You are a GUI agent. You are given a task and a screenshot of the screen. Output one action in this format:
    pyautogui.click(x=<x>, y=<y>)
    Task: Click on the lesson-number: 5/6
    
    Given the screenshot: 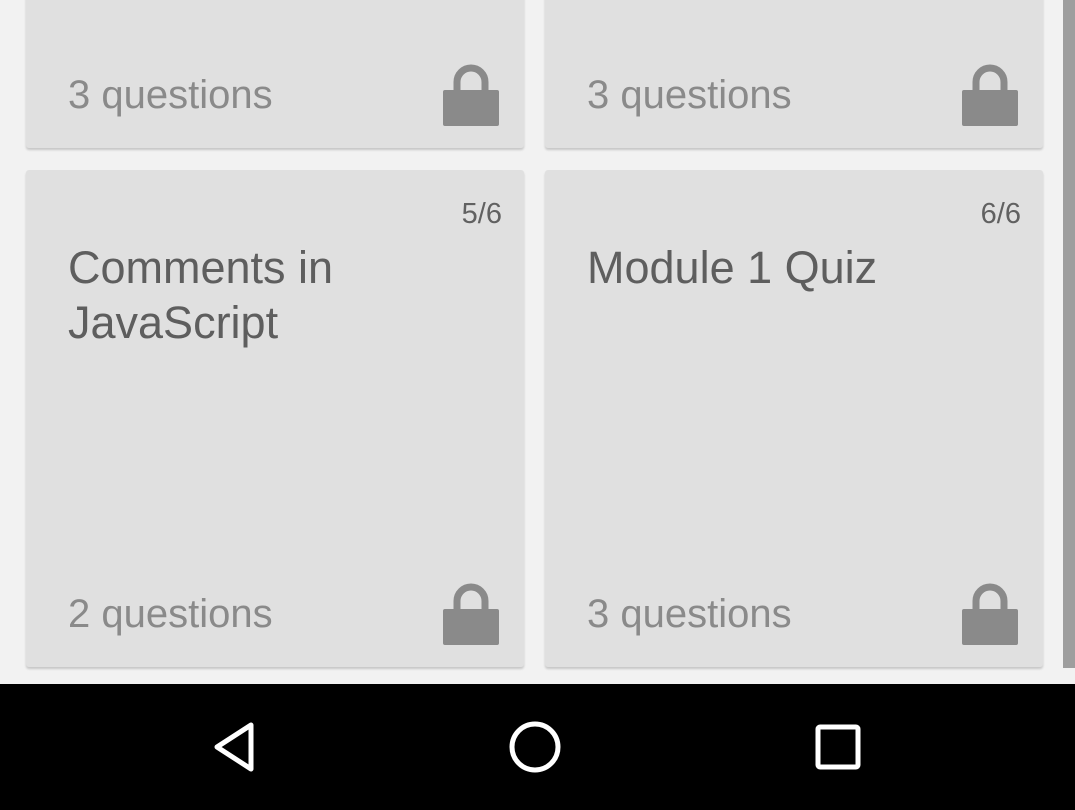 What is the action you would take?
    pyautogui.click(x=481, y=214)
    